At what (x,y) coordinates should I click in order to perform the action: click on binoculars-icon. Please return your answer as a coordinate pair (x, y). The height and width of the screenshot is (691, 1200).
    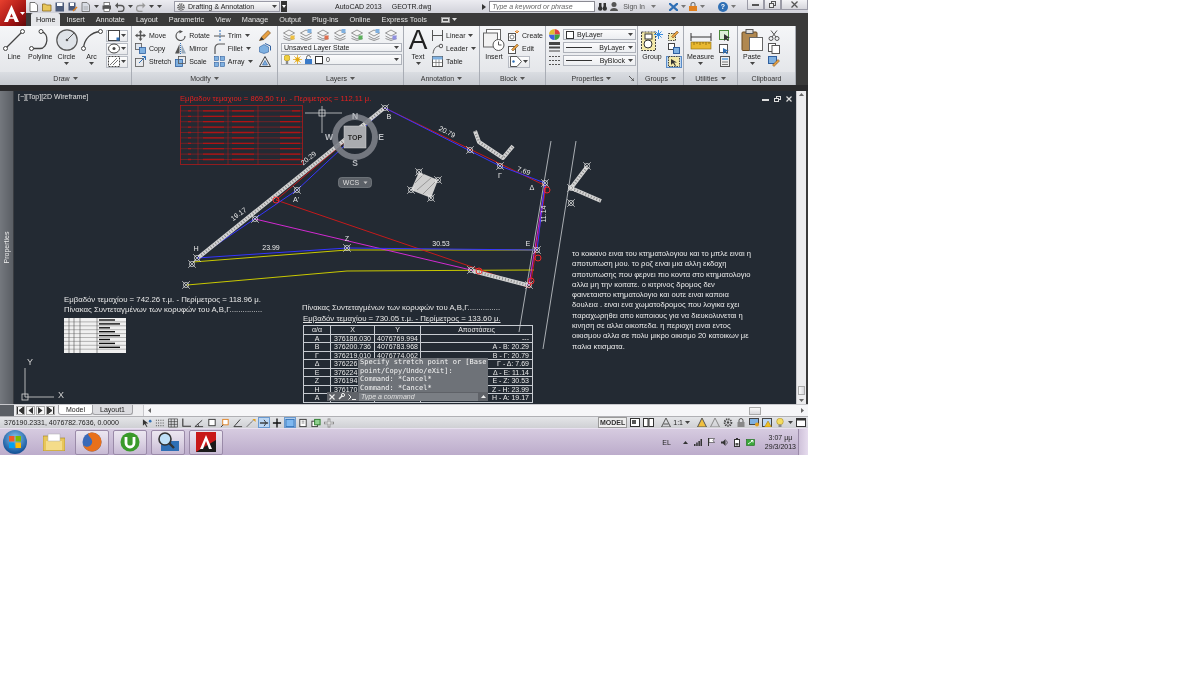
    Looking at the image, I should click on (603, 6).